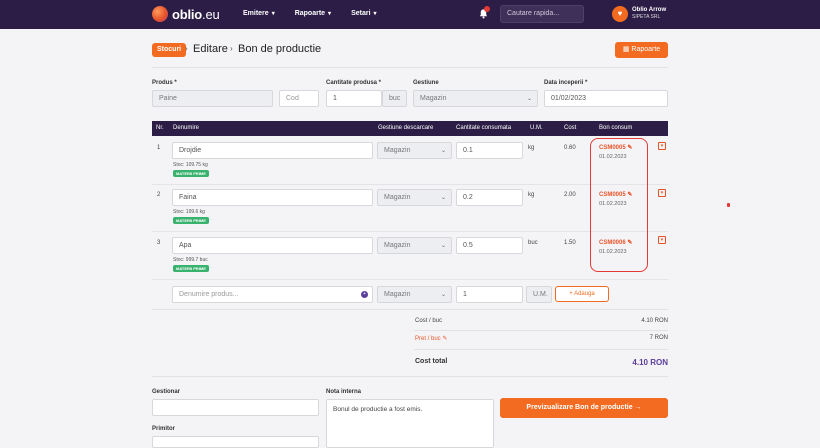  I want to click on denumire-input: Apa, so click(272, 245).